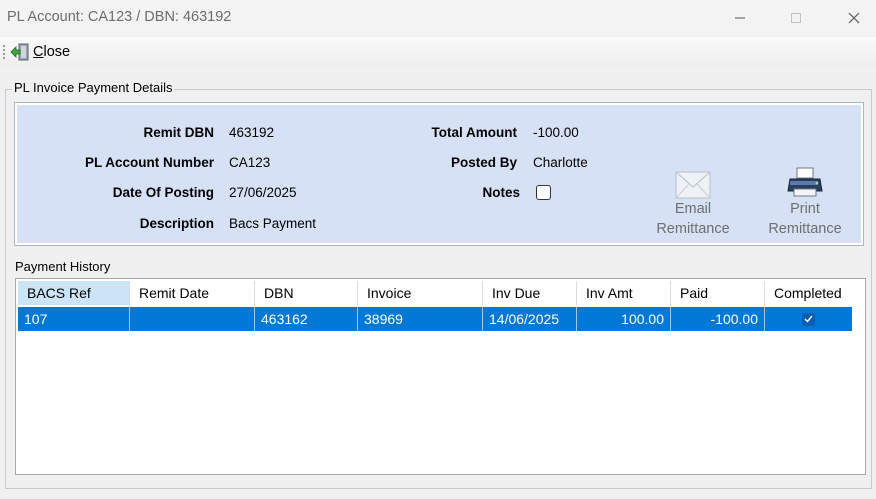 This screenshot has height=499, width=876. What do you see at coordinates (74, 293) in the screenshot?
I see `col-header-bacs-ref: BACS Ref` at bounding box center [74, 293].